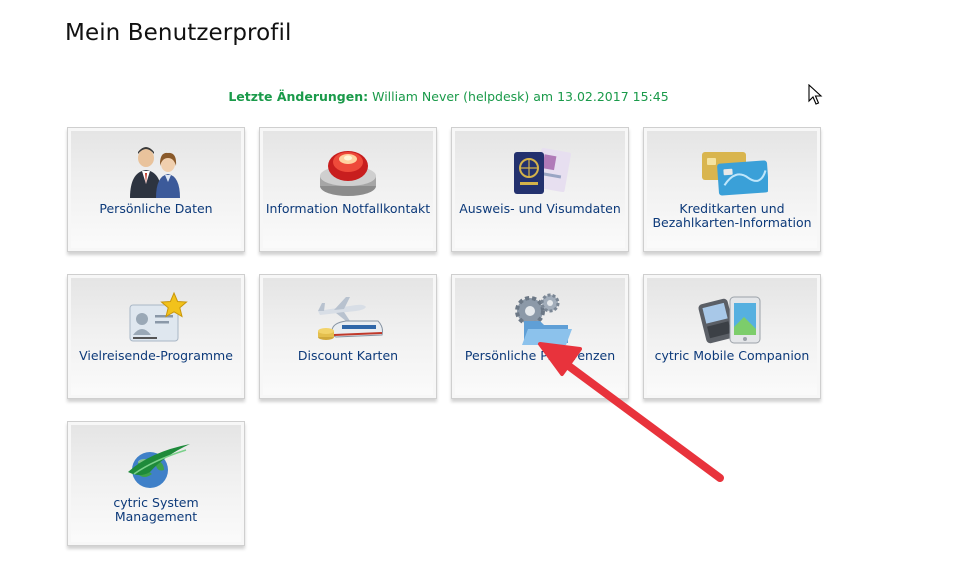 The width and height of the screenshot is (957, 565). I want to click on smartphones-icon, so click(732, 319).